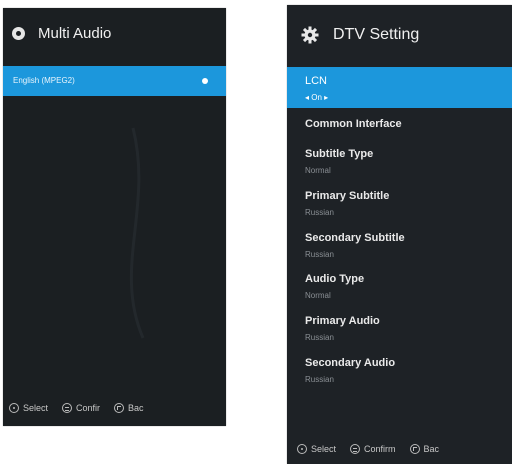 The width and height of the screenshot is (512, 464). Describe the element at coordinates (376, 34) in the screenshot. I see `dtv-setting-title: DTV Setting` at that location.